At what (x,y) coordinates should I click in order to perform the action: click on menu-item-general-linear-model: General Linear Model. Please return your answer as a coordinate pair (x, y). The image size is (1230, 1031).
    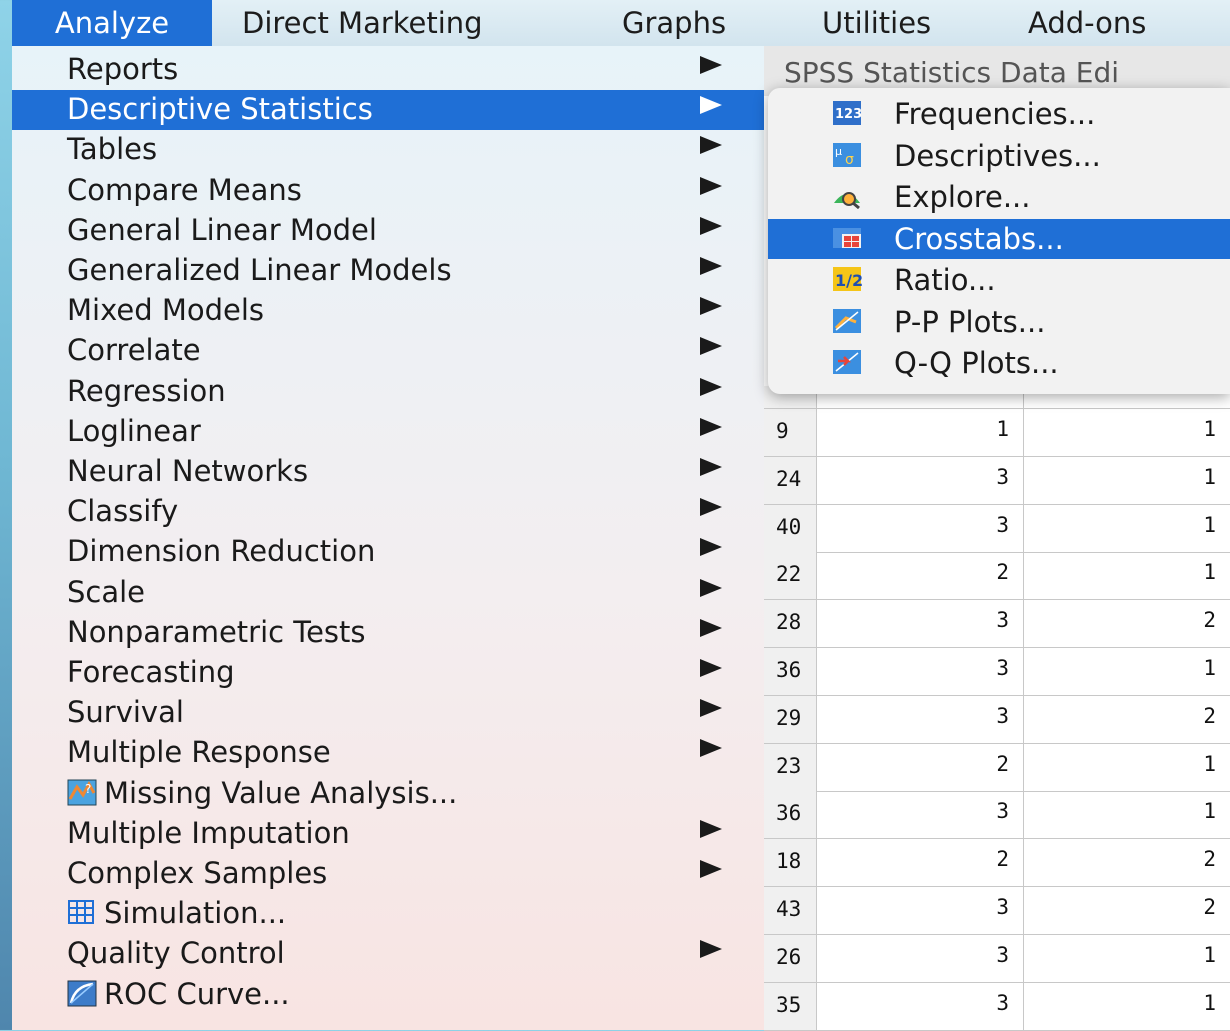
    Looking at the image, I should click on (388, 231).